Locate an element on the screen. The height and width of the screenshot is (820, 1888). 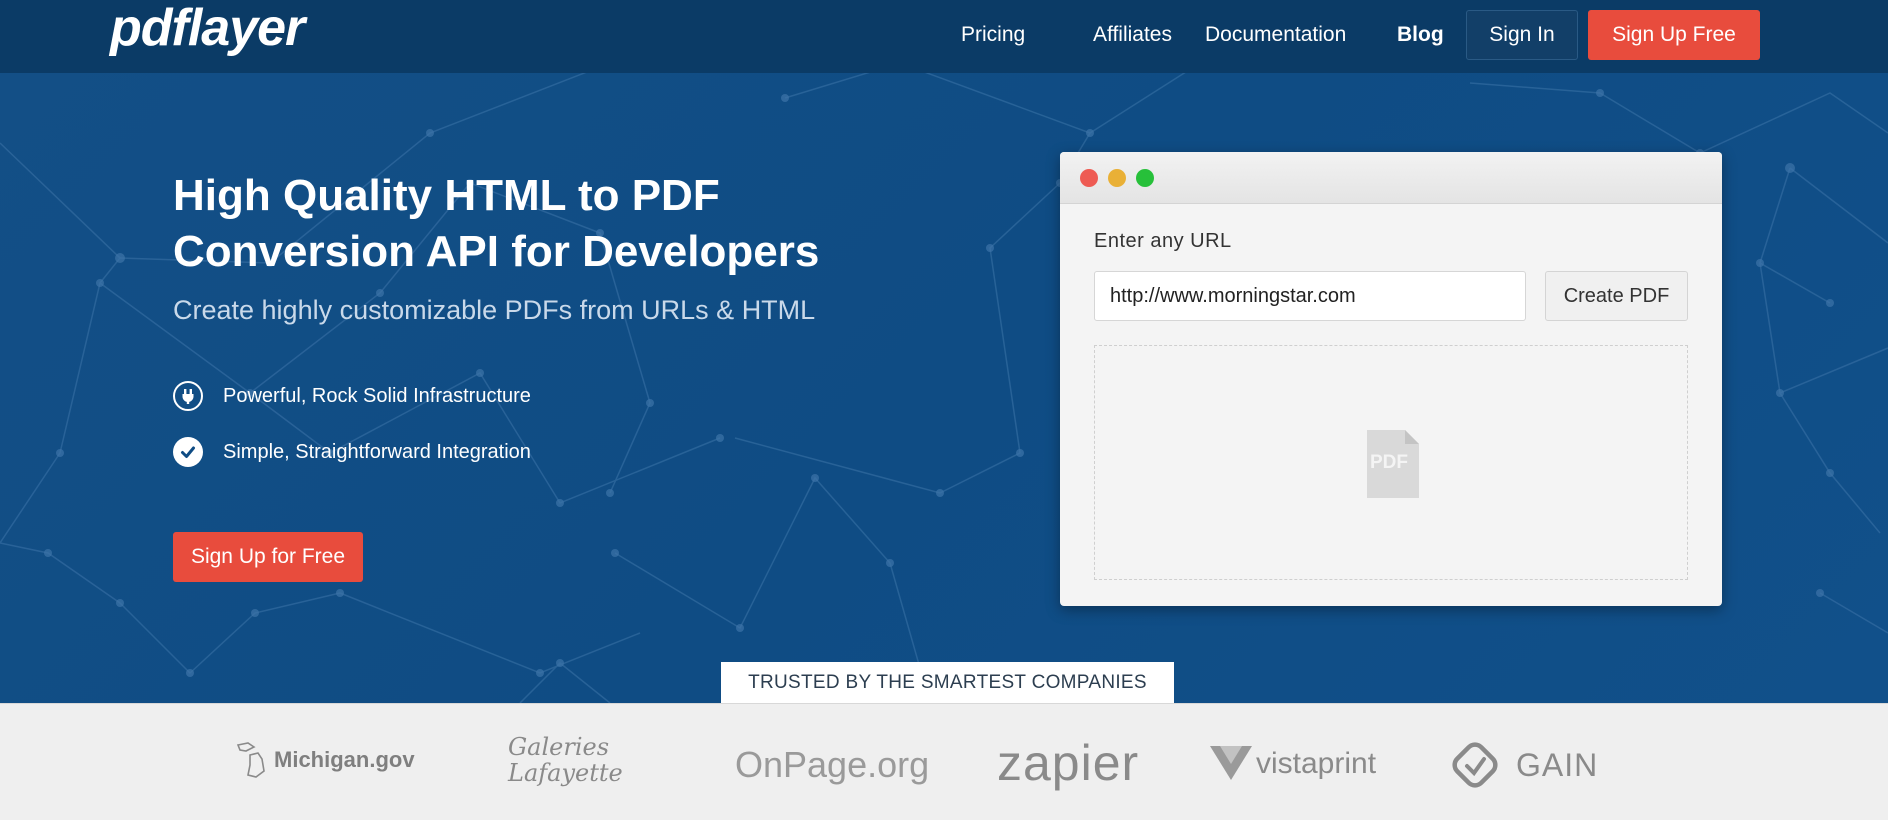
plug-icon is located at coordinates (188, 396).